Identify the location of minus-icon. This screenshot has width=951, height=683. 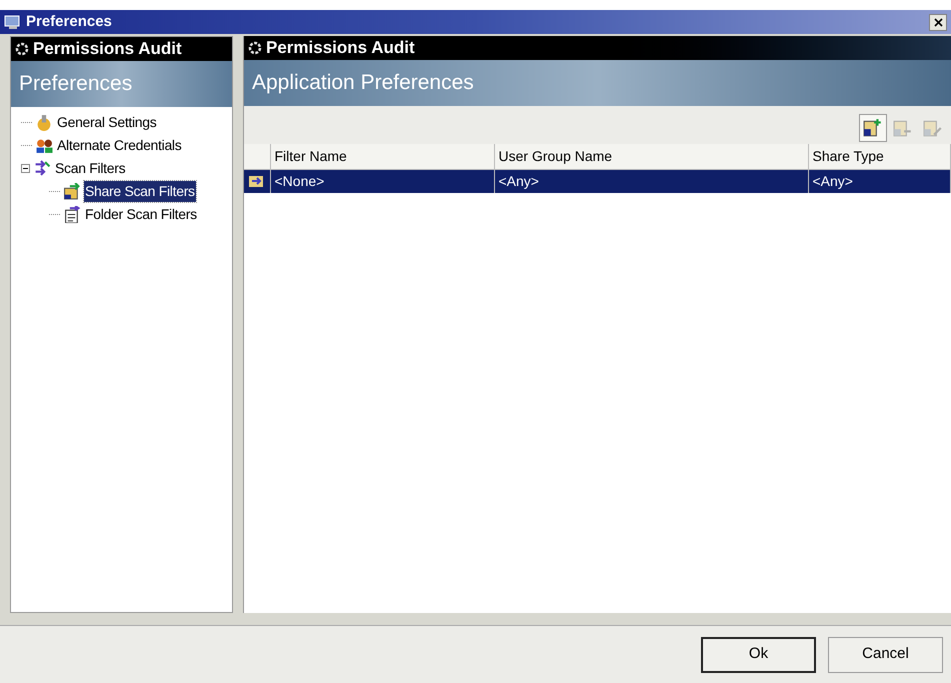
(25, 168).